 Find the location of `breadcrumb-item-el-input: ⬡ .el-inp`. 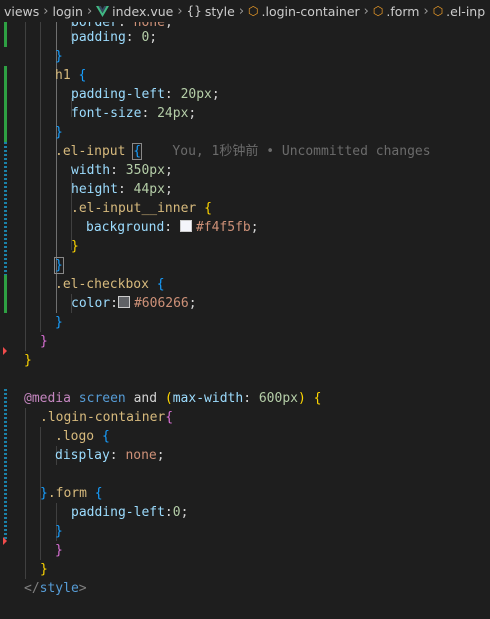

breadcrumb-item-el-input: ⬡ .el-inp is located at coordinates (459, 11).